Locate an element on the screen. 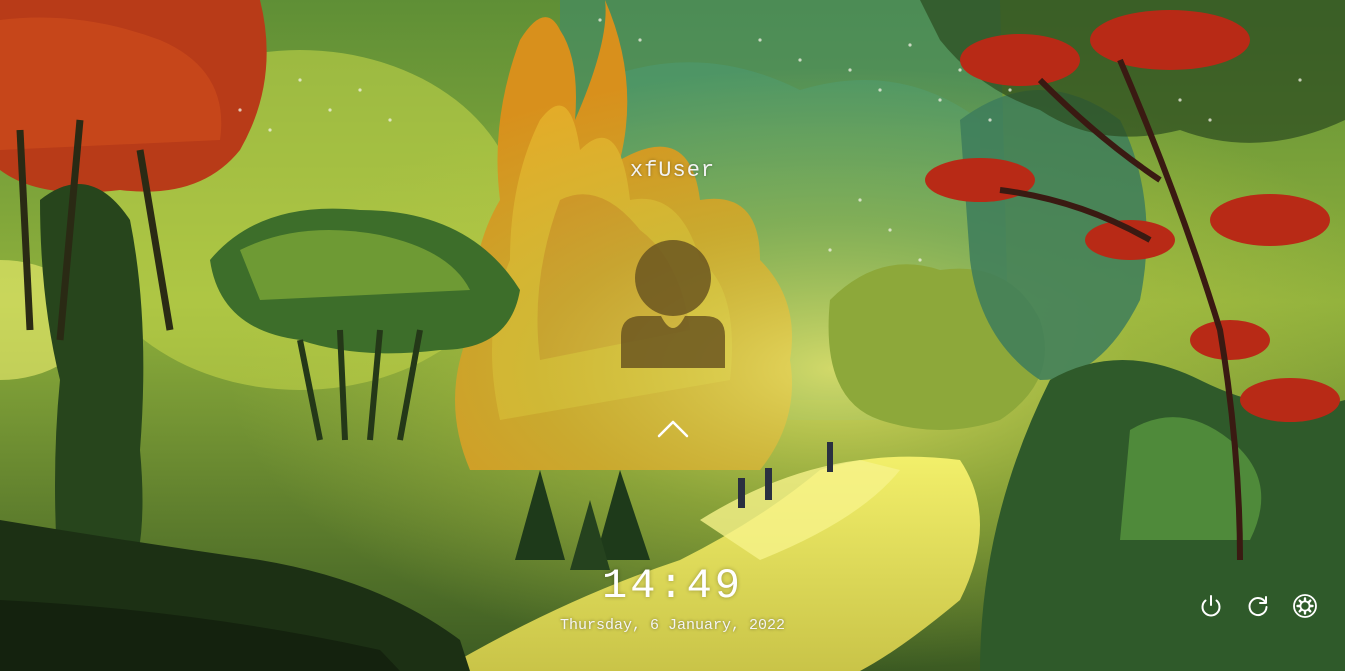  gear-icon is located at coordinates (1305, 606).